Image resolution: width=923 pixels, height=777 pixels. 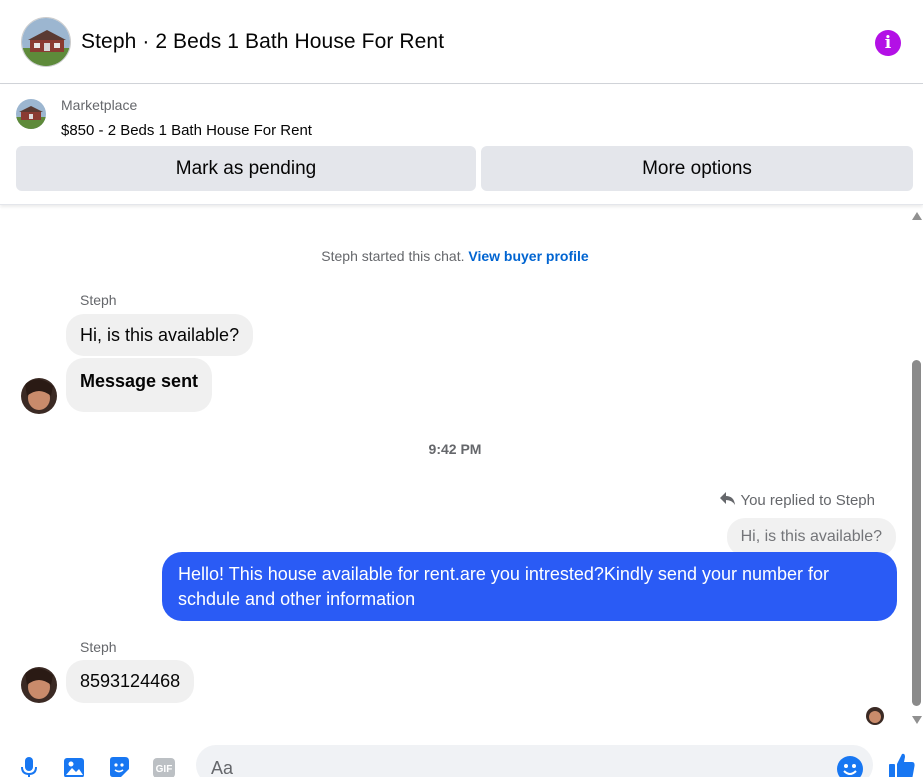 What do you see at coordinates (528, 256) in the screenshot?
I see `view-buyer-profile-link: View buyer profile` at bounding box center [528, 256].